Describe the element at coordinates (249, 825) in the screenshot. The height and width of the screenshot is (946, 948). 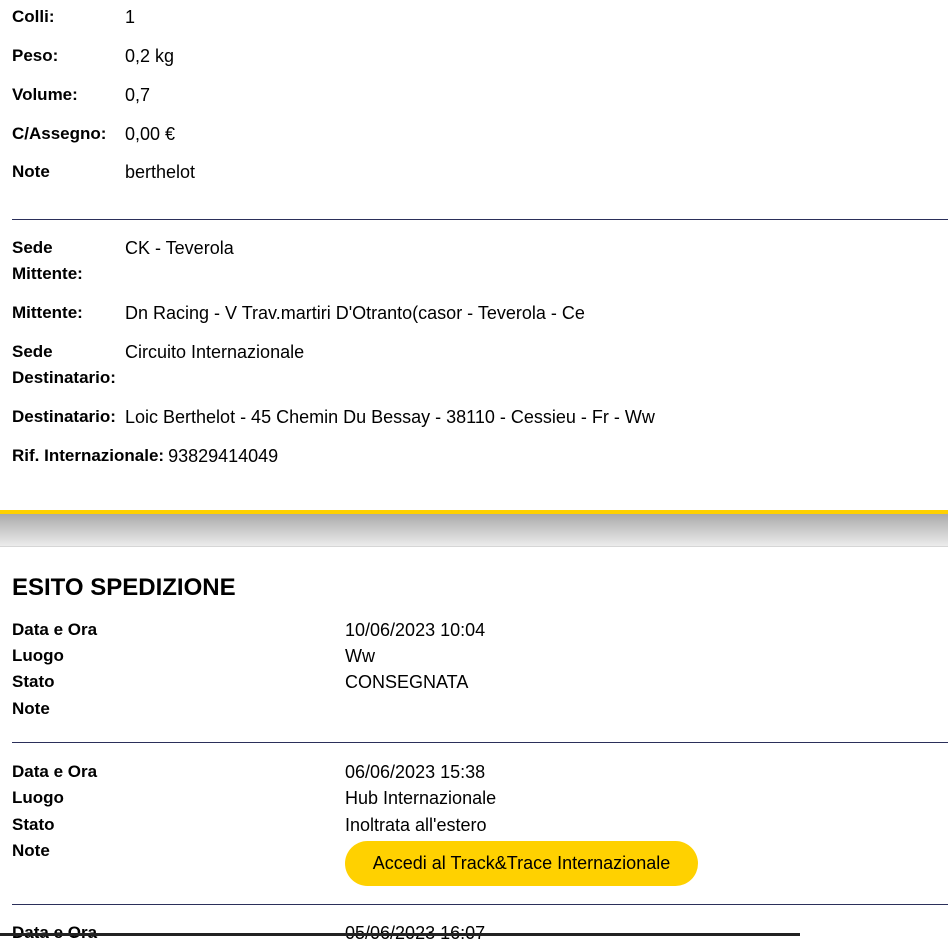
I see `event-status: Stato Inoltrata all'estero` at that location.